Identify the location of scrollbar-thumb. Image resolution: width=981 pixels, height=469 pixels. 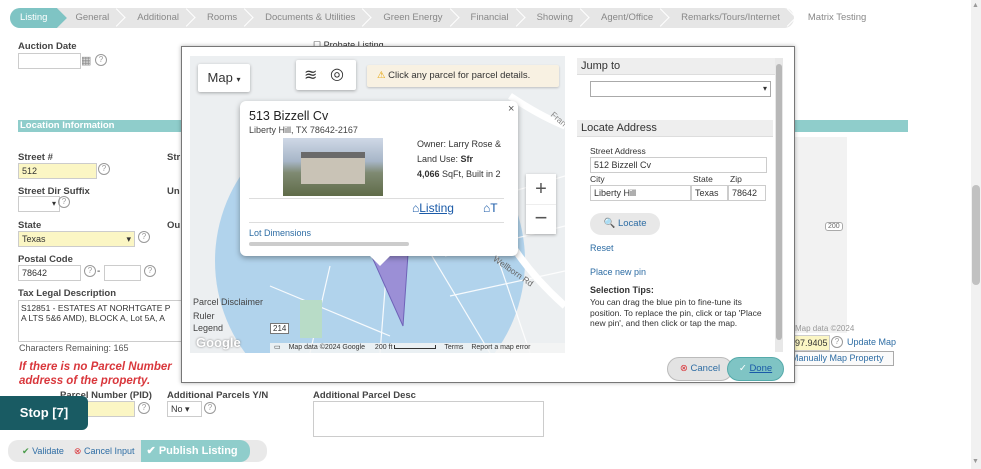
(976, 235).